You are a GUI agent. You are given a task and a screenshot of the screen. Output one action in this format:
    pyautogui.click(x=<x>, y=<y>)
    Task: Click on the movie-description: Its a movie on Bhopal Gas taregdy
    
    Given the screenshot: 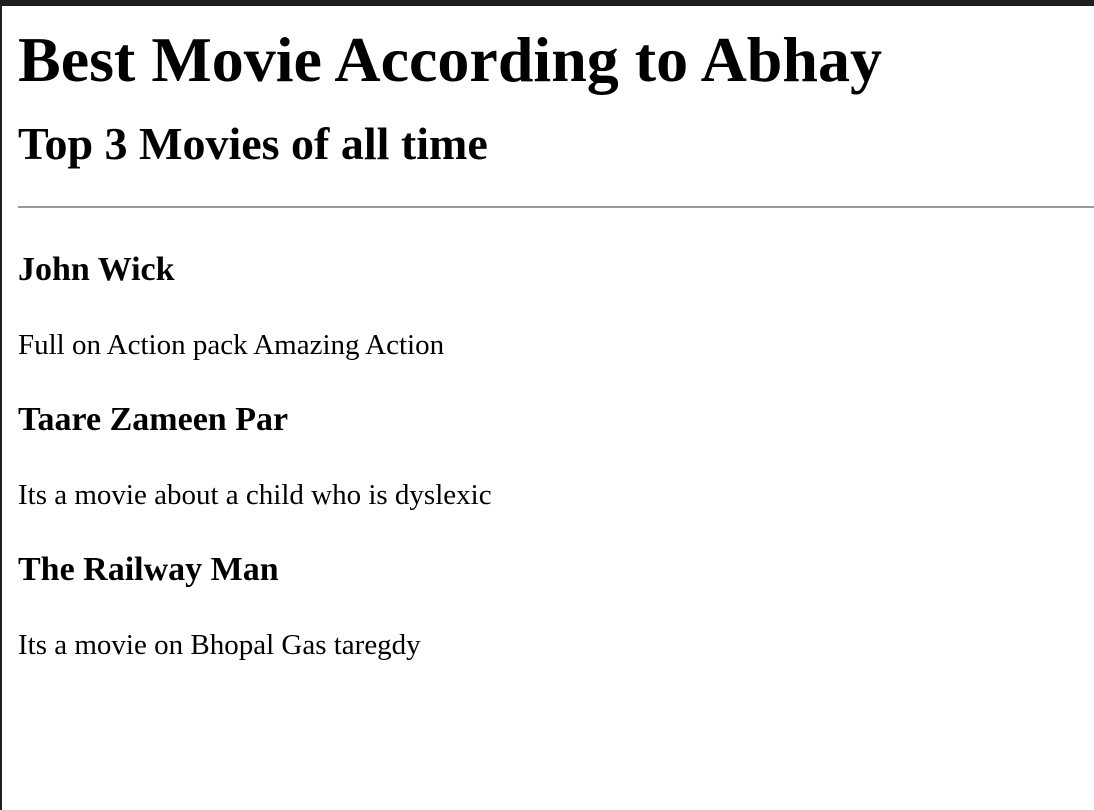 What is the action you would take?
    pyautogui.click(x=219, y=645)
    